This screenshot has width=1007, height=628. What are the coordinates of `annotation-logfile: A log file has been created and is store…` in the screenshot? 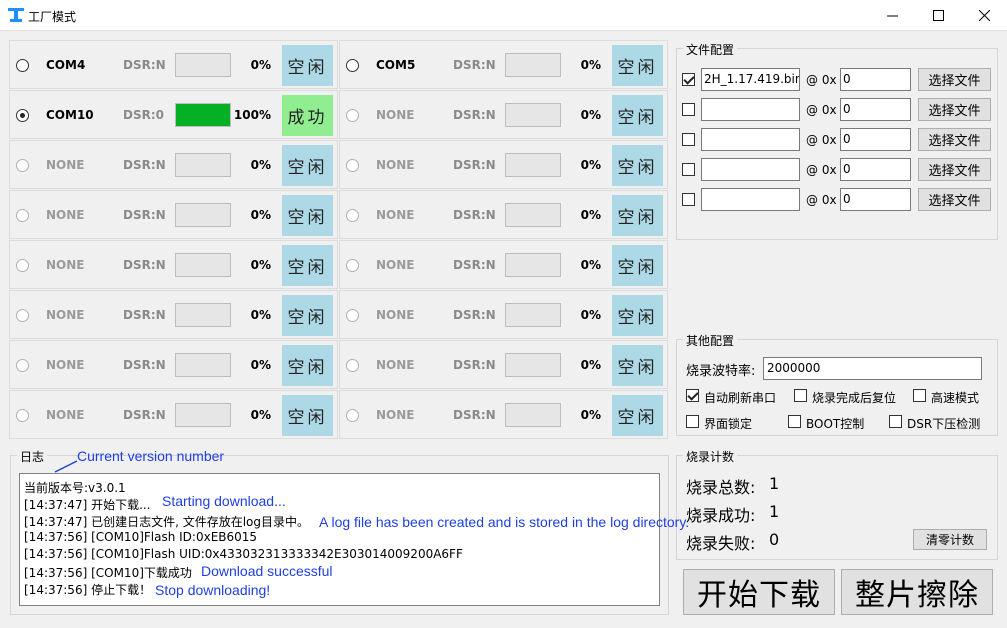 It's located at (504, 522).